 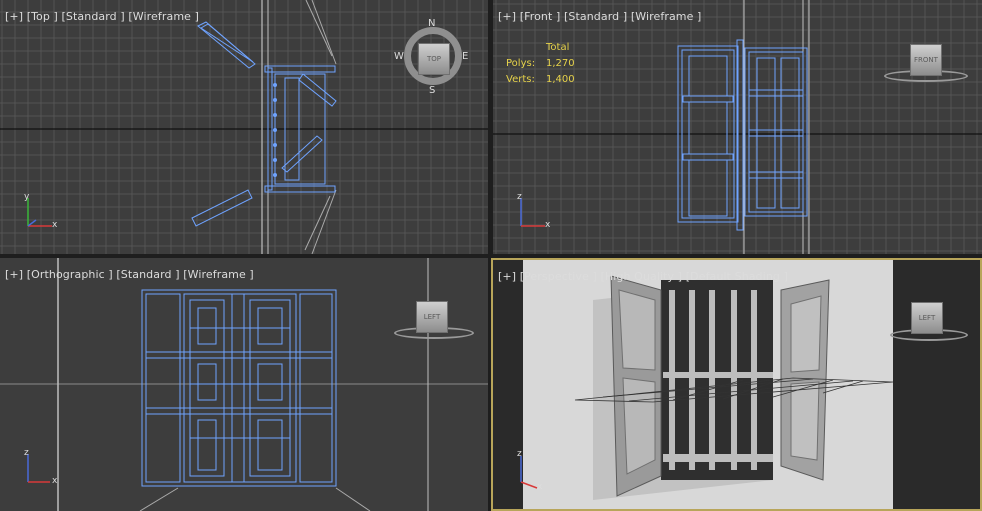 What do you see at coordinates (558, 47) in the screenshot?
I see `stats-header: Total` at bounding box center [558, 47].